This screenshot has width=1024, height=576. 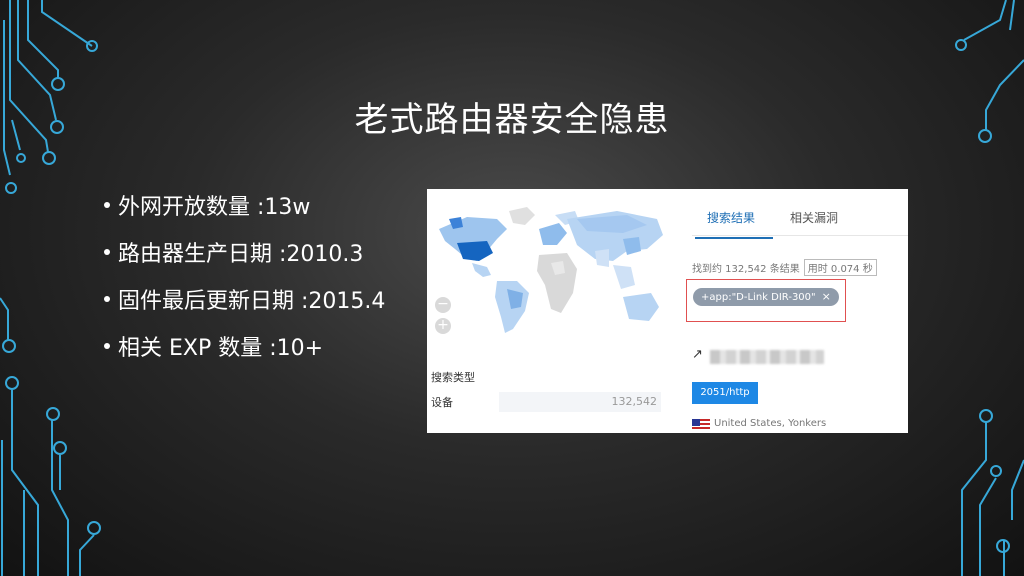 What do you see at coordinates (552, 269) in the screenshot?
I see `world-map` at bounding box center [552, 269].